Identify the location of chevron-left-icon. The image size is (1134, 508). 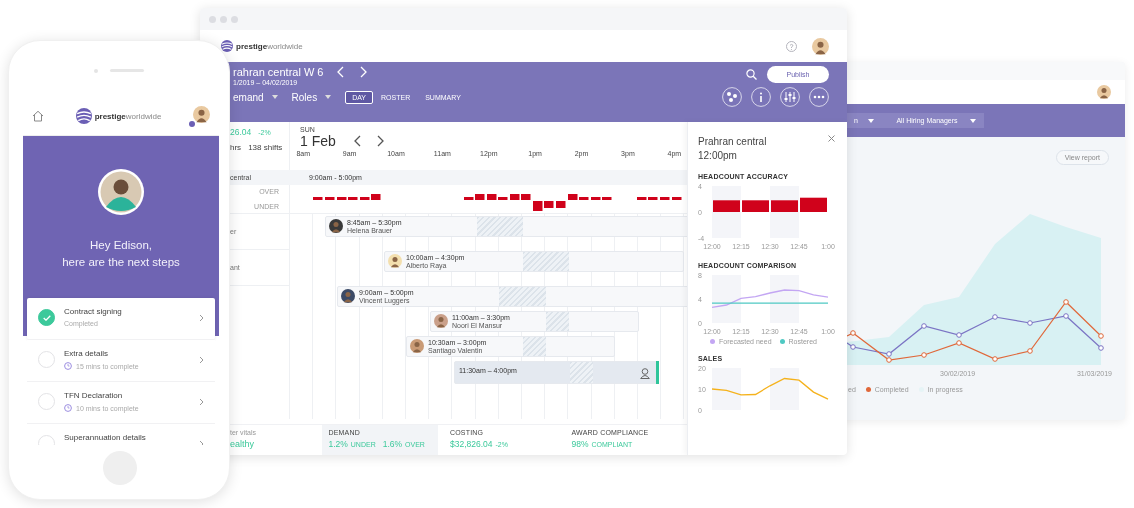
(357, 141).